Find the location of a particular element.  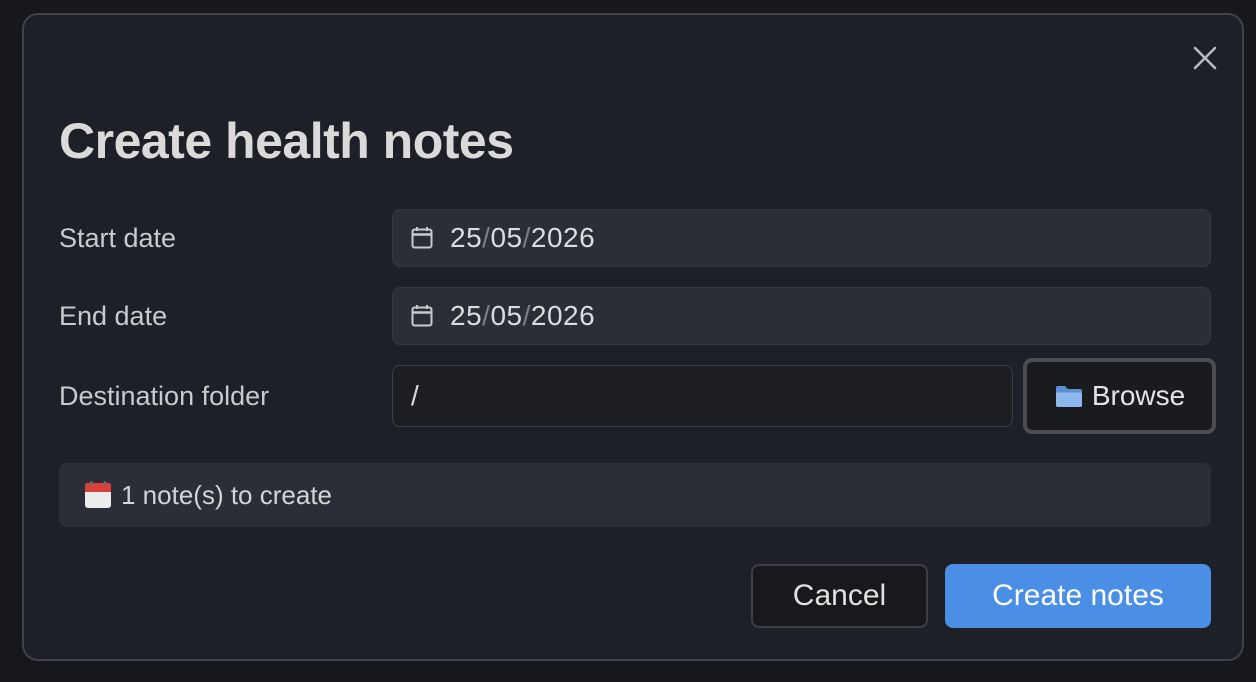

start-date-year: 2026 is located at coordinates (563, 237).